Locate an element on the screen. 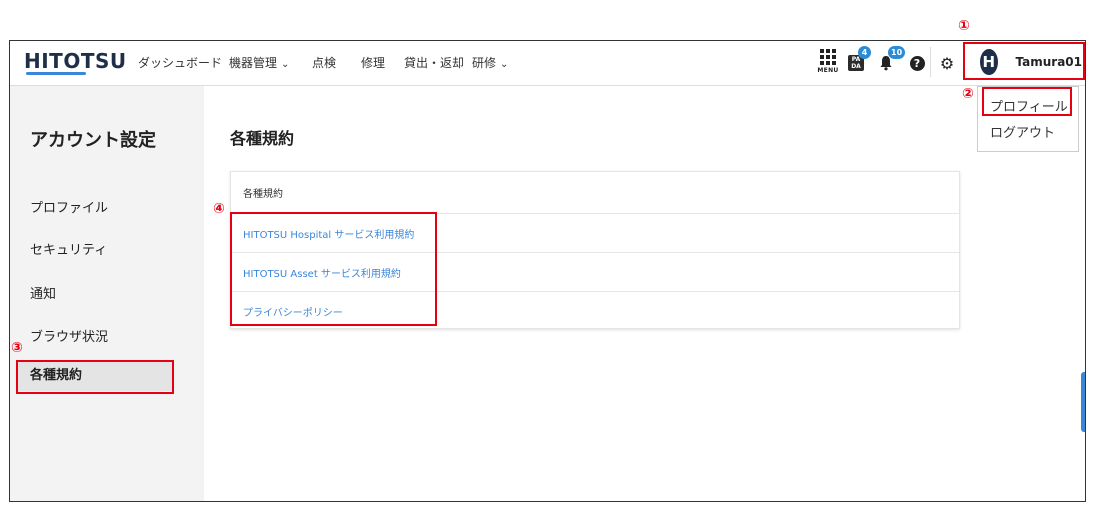 This screenshot has height=508, width=1098. nav-equipment-management: 機器管理 ⌄ is located at coordinates (259, 62).